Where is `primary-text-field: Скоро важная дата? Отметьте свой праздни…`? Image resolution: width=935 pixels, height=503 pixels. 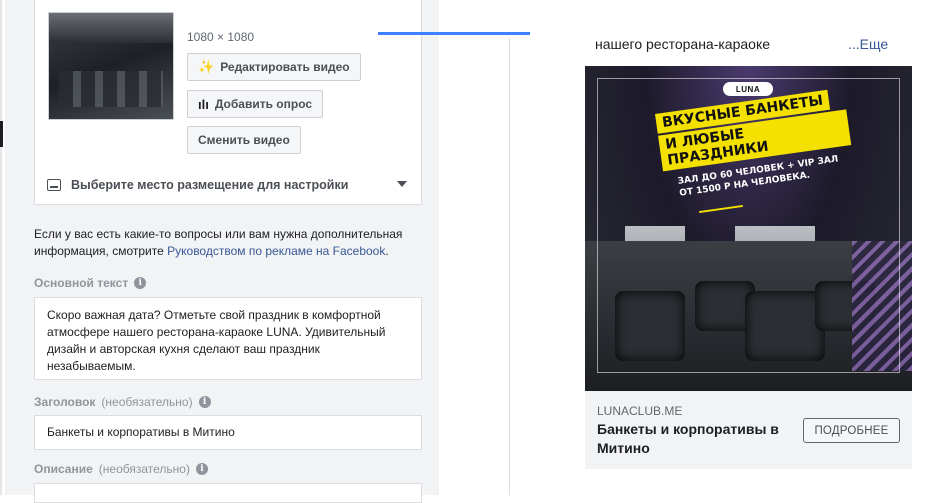
primary-text-field: Скоро важная дата? Отметьте свой праздни… is located at coordinates (228, 338).